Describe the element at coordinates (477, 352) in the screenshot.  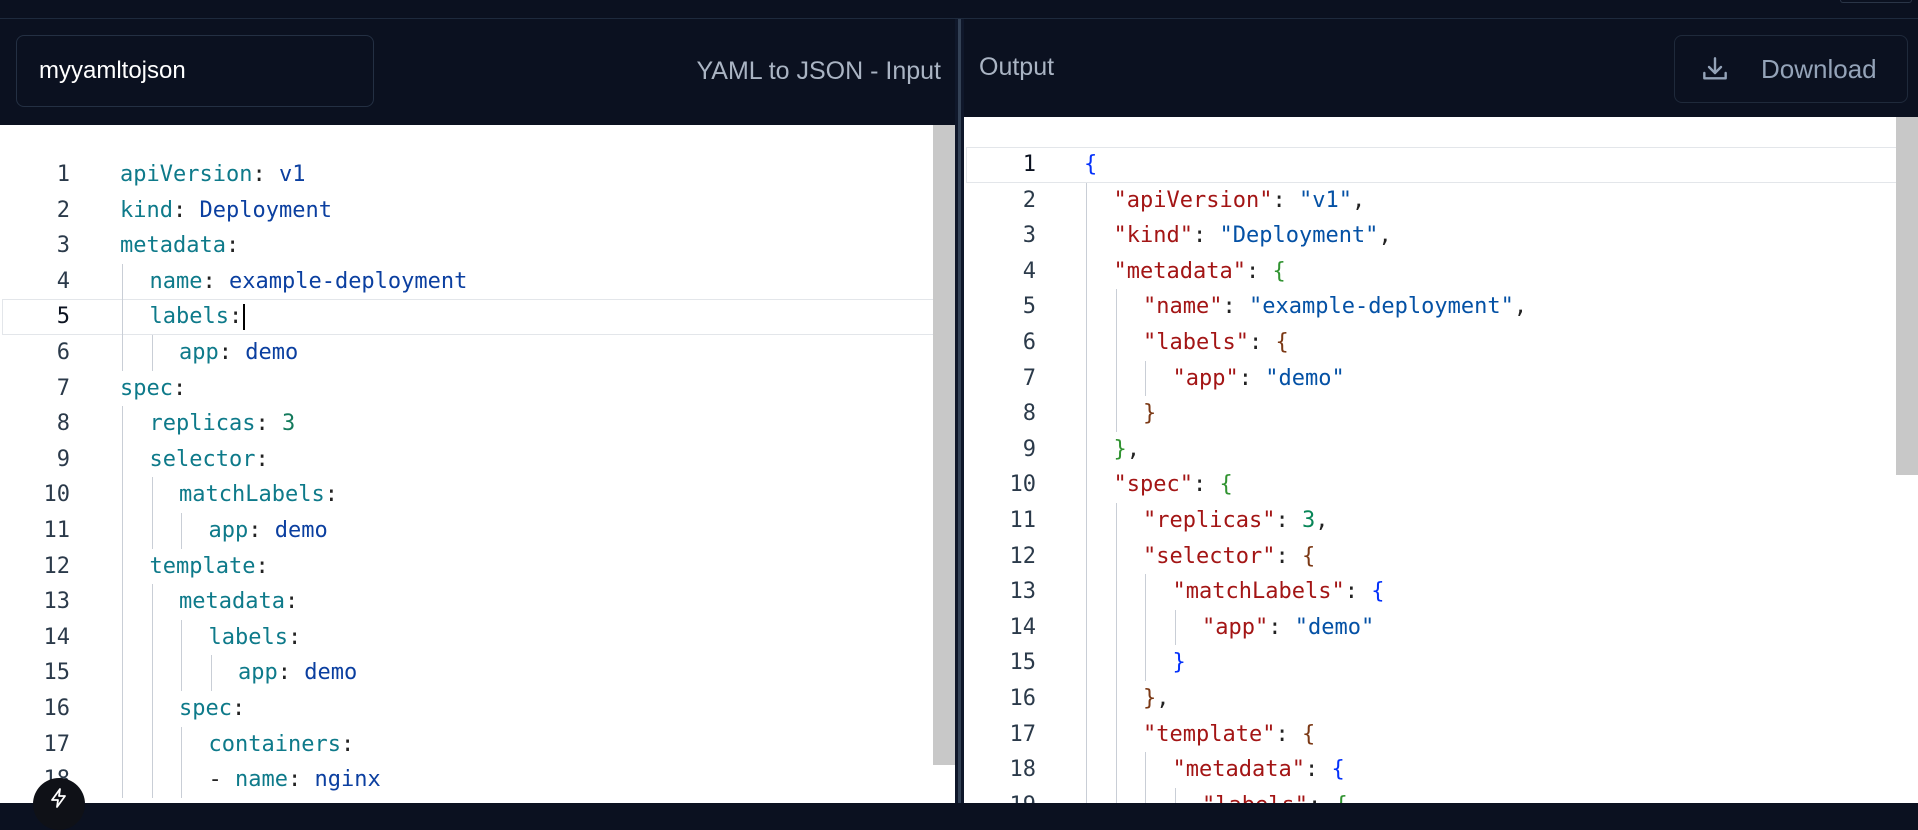
I see `code-line: 6 app: demo` at that location.